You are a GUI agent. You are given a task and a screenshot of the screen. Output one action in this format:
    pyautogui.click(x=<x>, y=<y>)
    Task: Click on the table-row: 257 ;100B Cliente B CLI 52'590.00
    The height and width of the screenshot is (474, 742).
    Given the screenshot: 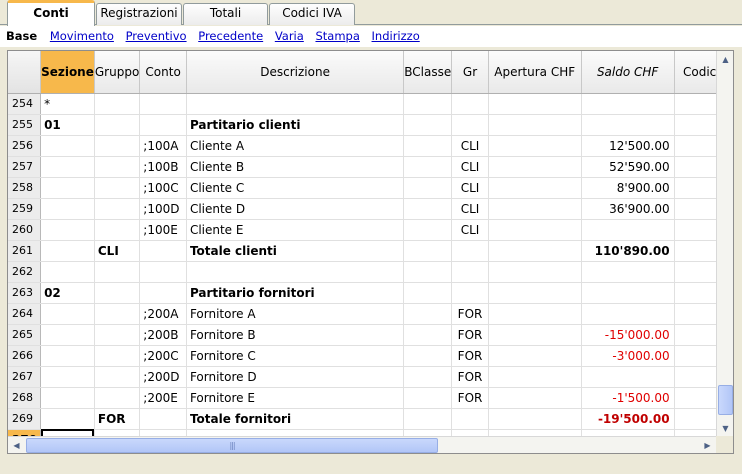 What is the action you would take?
    pyautogui.click(x=370, y=167)
    